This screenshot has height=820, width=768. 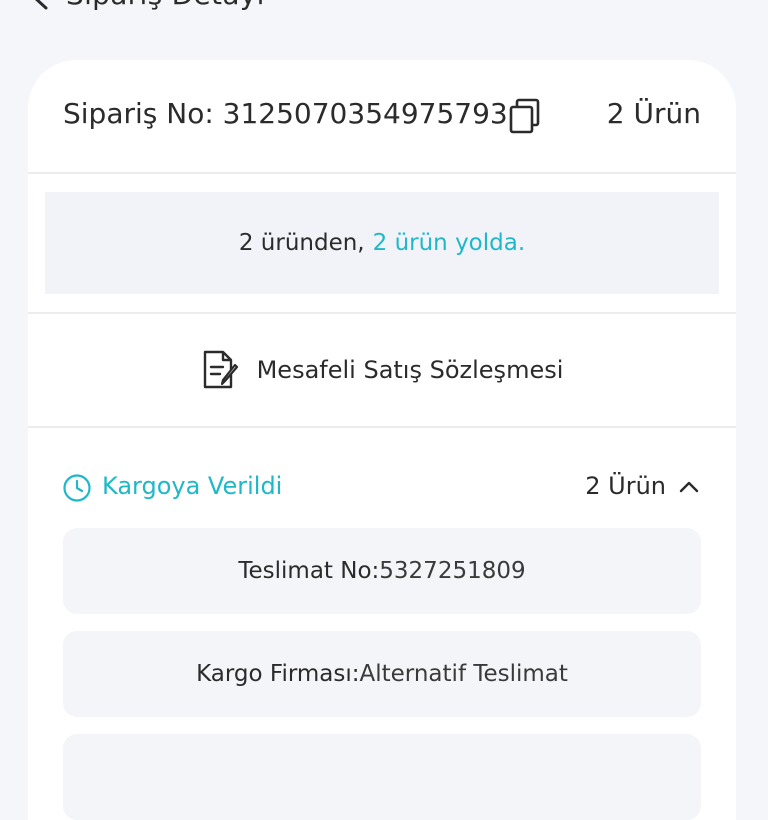 I want to click on contract-label: Mesafeli Satış Sözleşmesi, so click(x=410, y=370).